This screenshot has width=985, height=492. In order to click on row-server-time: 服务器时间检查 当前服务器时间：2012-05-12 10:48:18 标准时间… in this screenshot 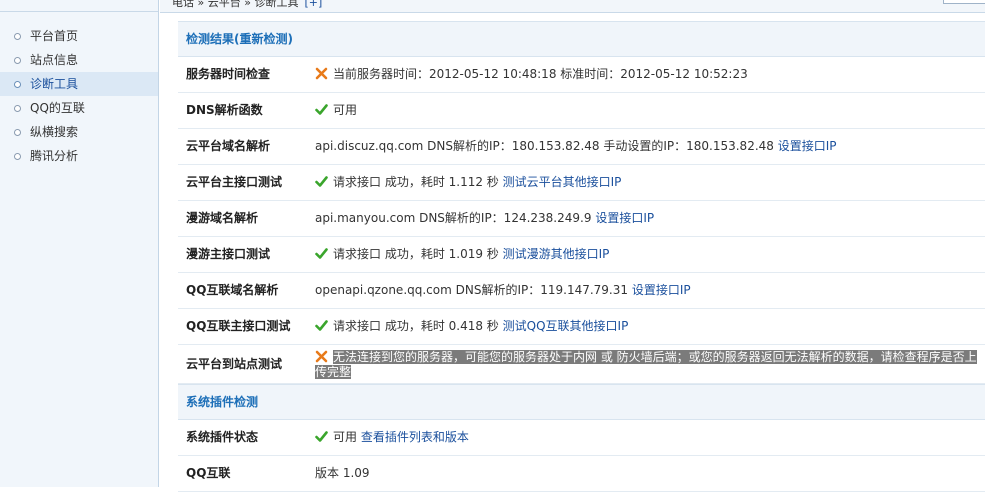, I will do `click(581, 75)`.